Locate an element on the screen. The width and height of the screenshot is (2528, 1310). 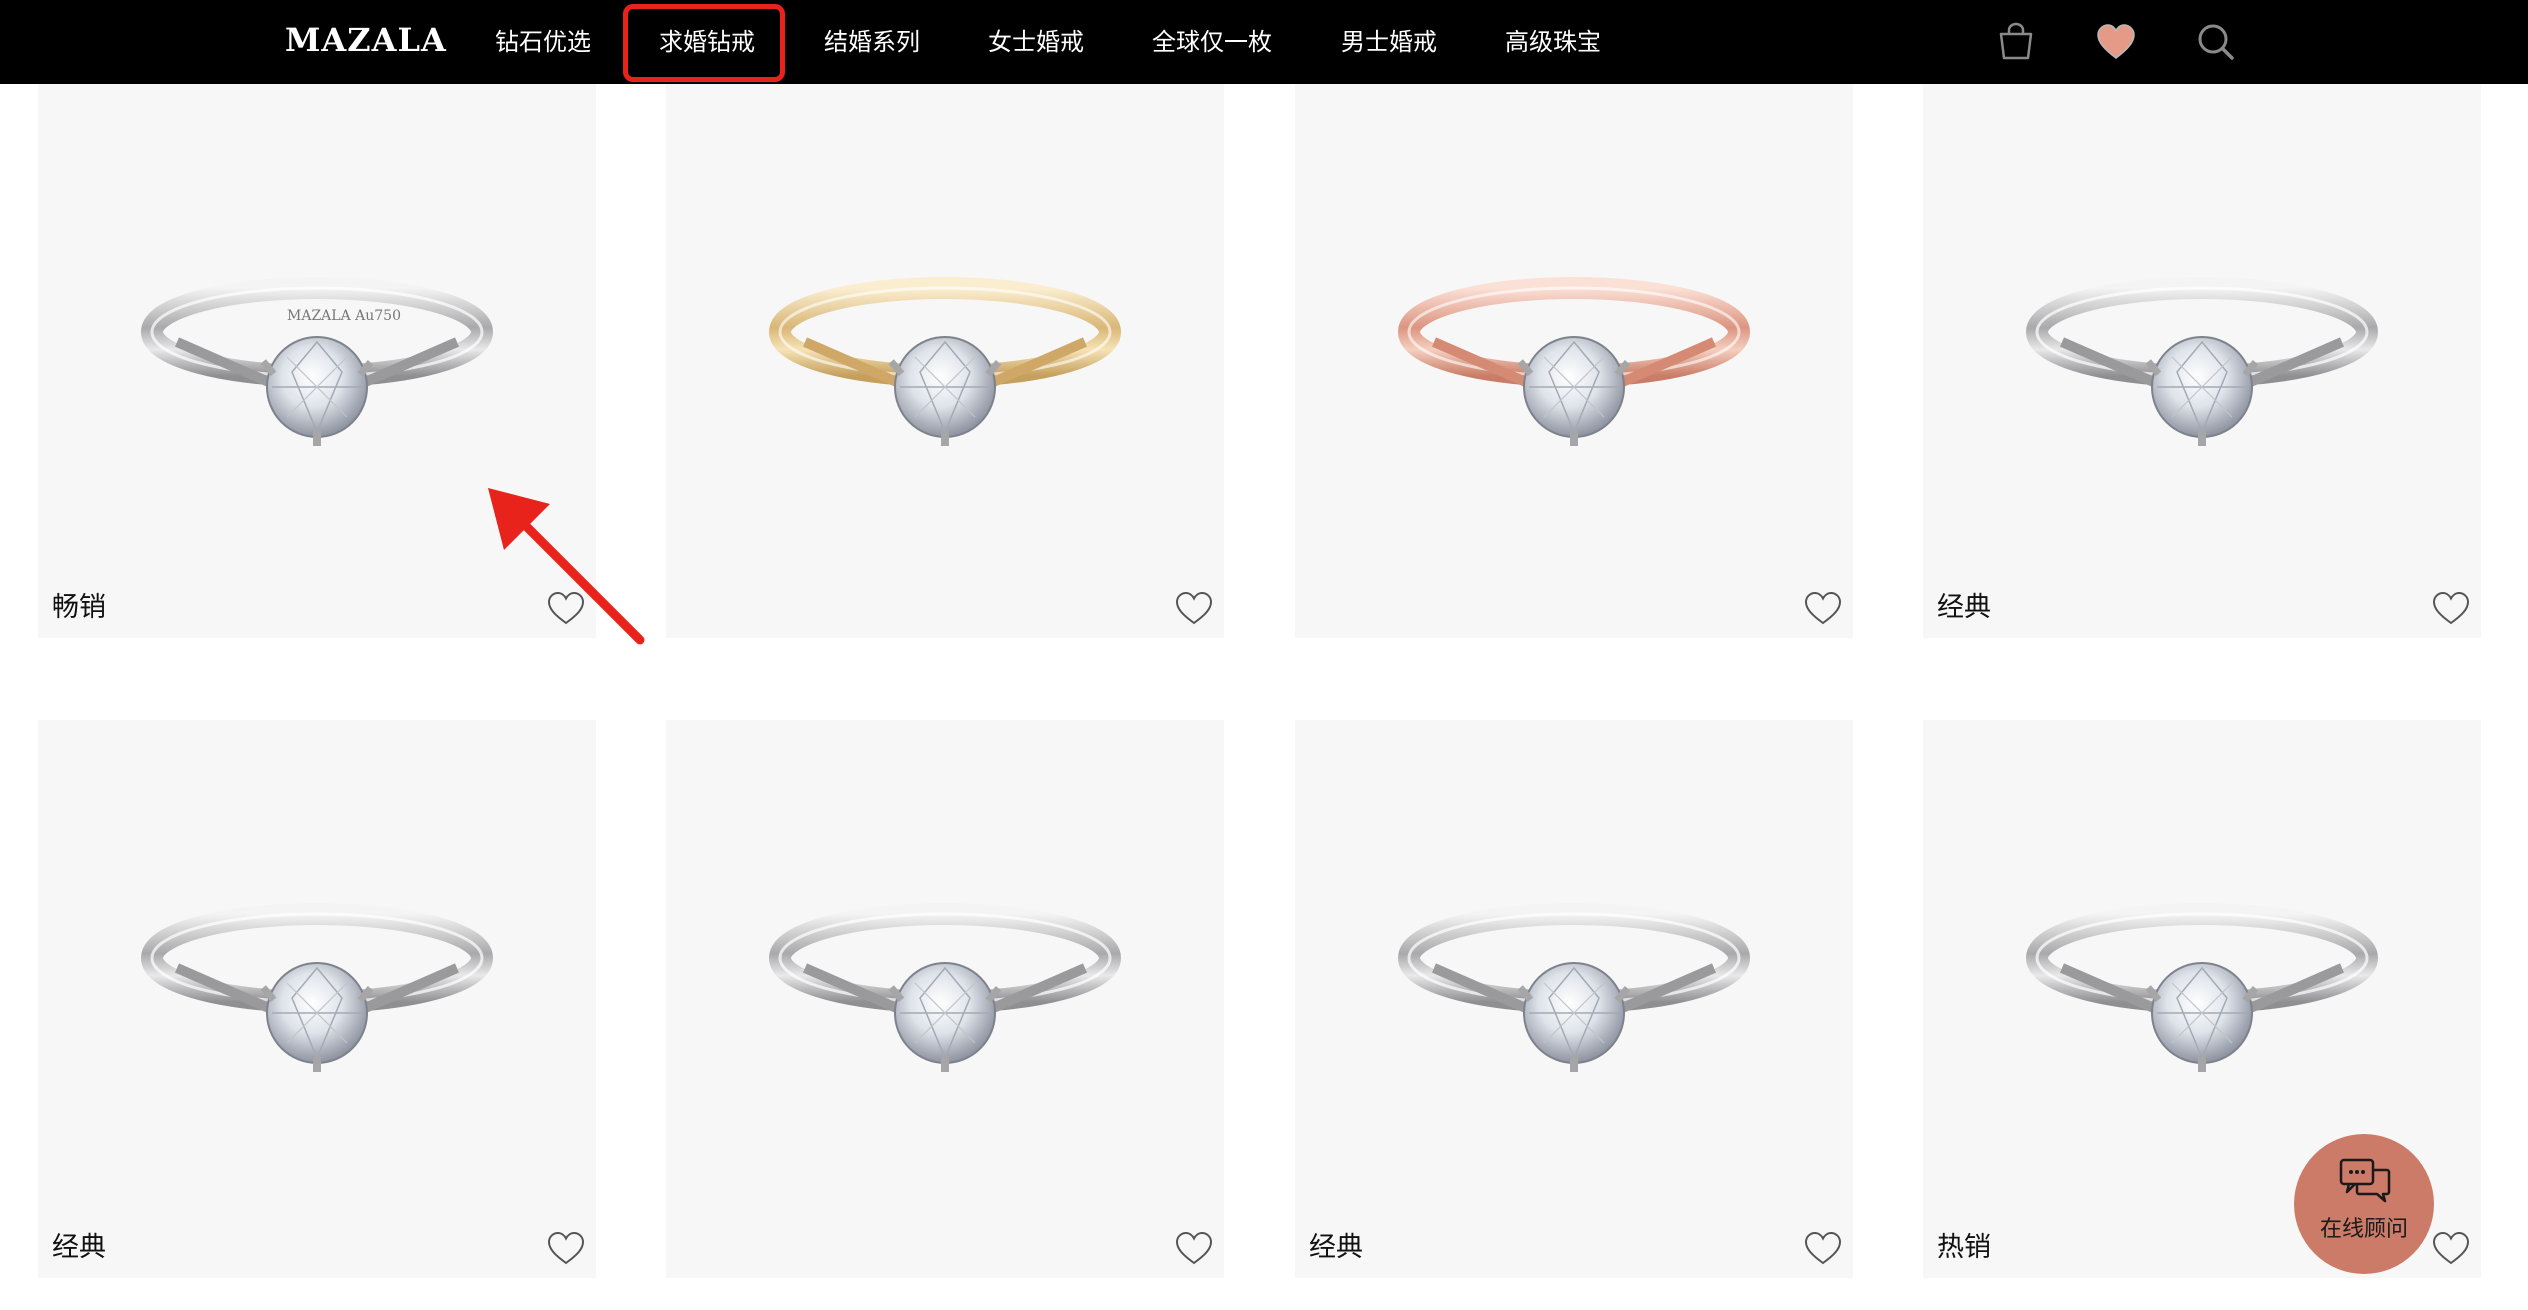
heart-icon is located at coordinates (2116, 42).